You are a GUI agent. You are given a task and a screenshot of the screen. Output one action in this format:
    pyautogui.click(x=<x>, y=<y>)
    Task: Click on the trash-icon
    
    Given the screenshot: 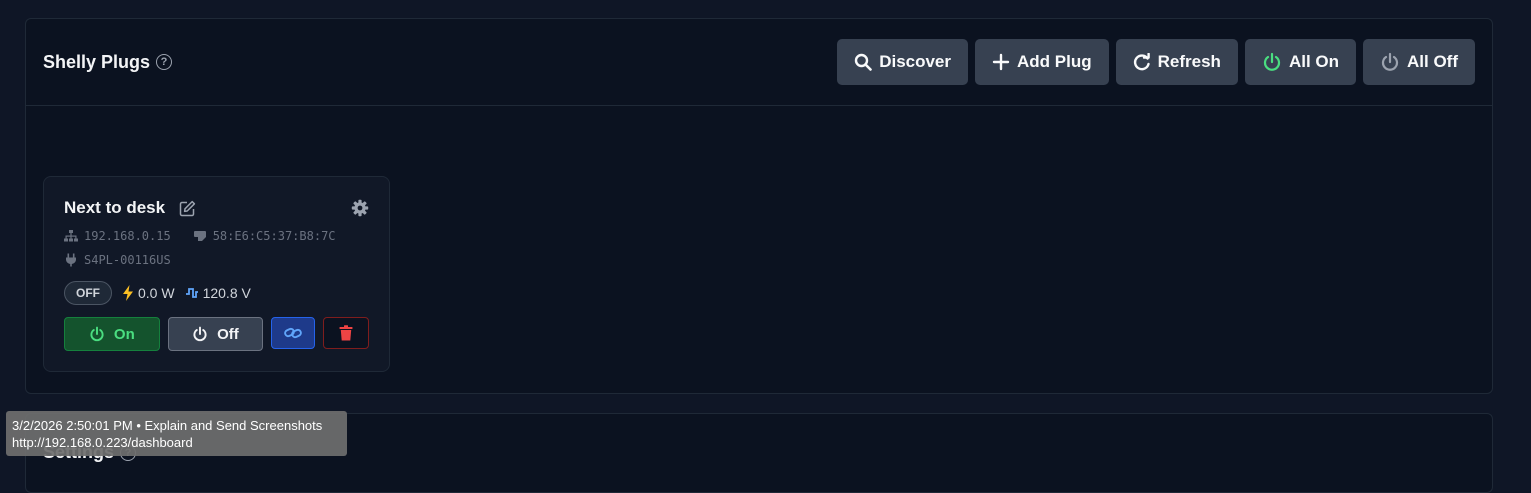 What is the action you would take?
    pyautogui.click(x=346, y=333)
    